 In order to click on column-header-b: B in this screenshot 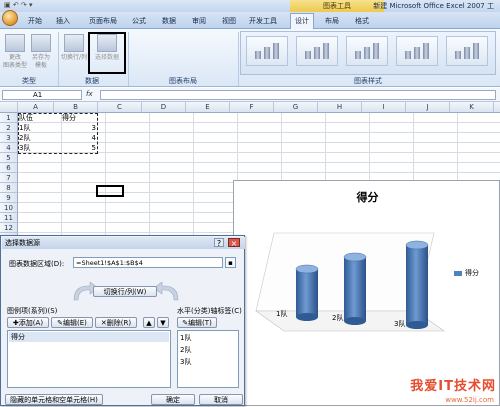, I will do `click(76, 107)`.